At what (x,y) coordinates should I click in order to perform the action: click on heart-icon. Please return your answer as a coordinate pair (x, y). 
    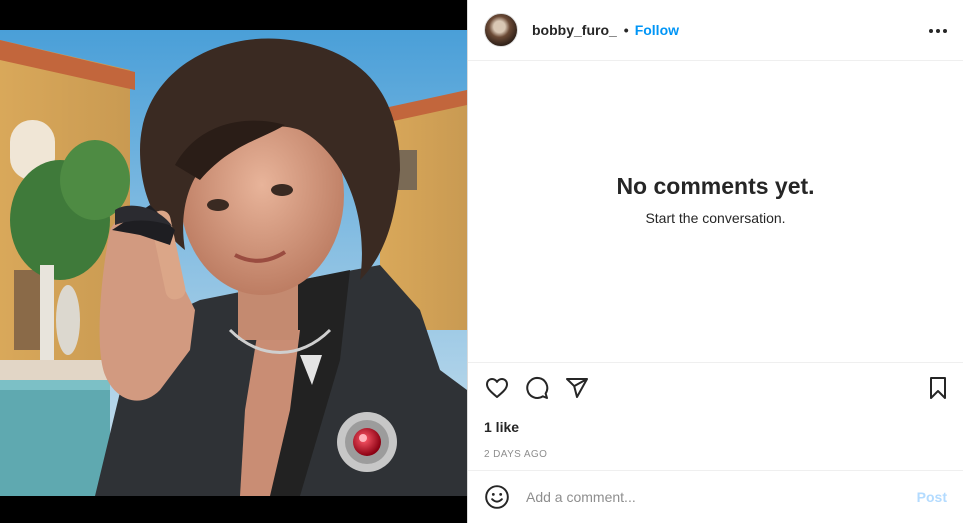
    Looking at the image, I should click on (497, 388).